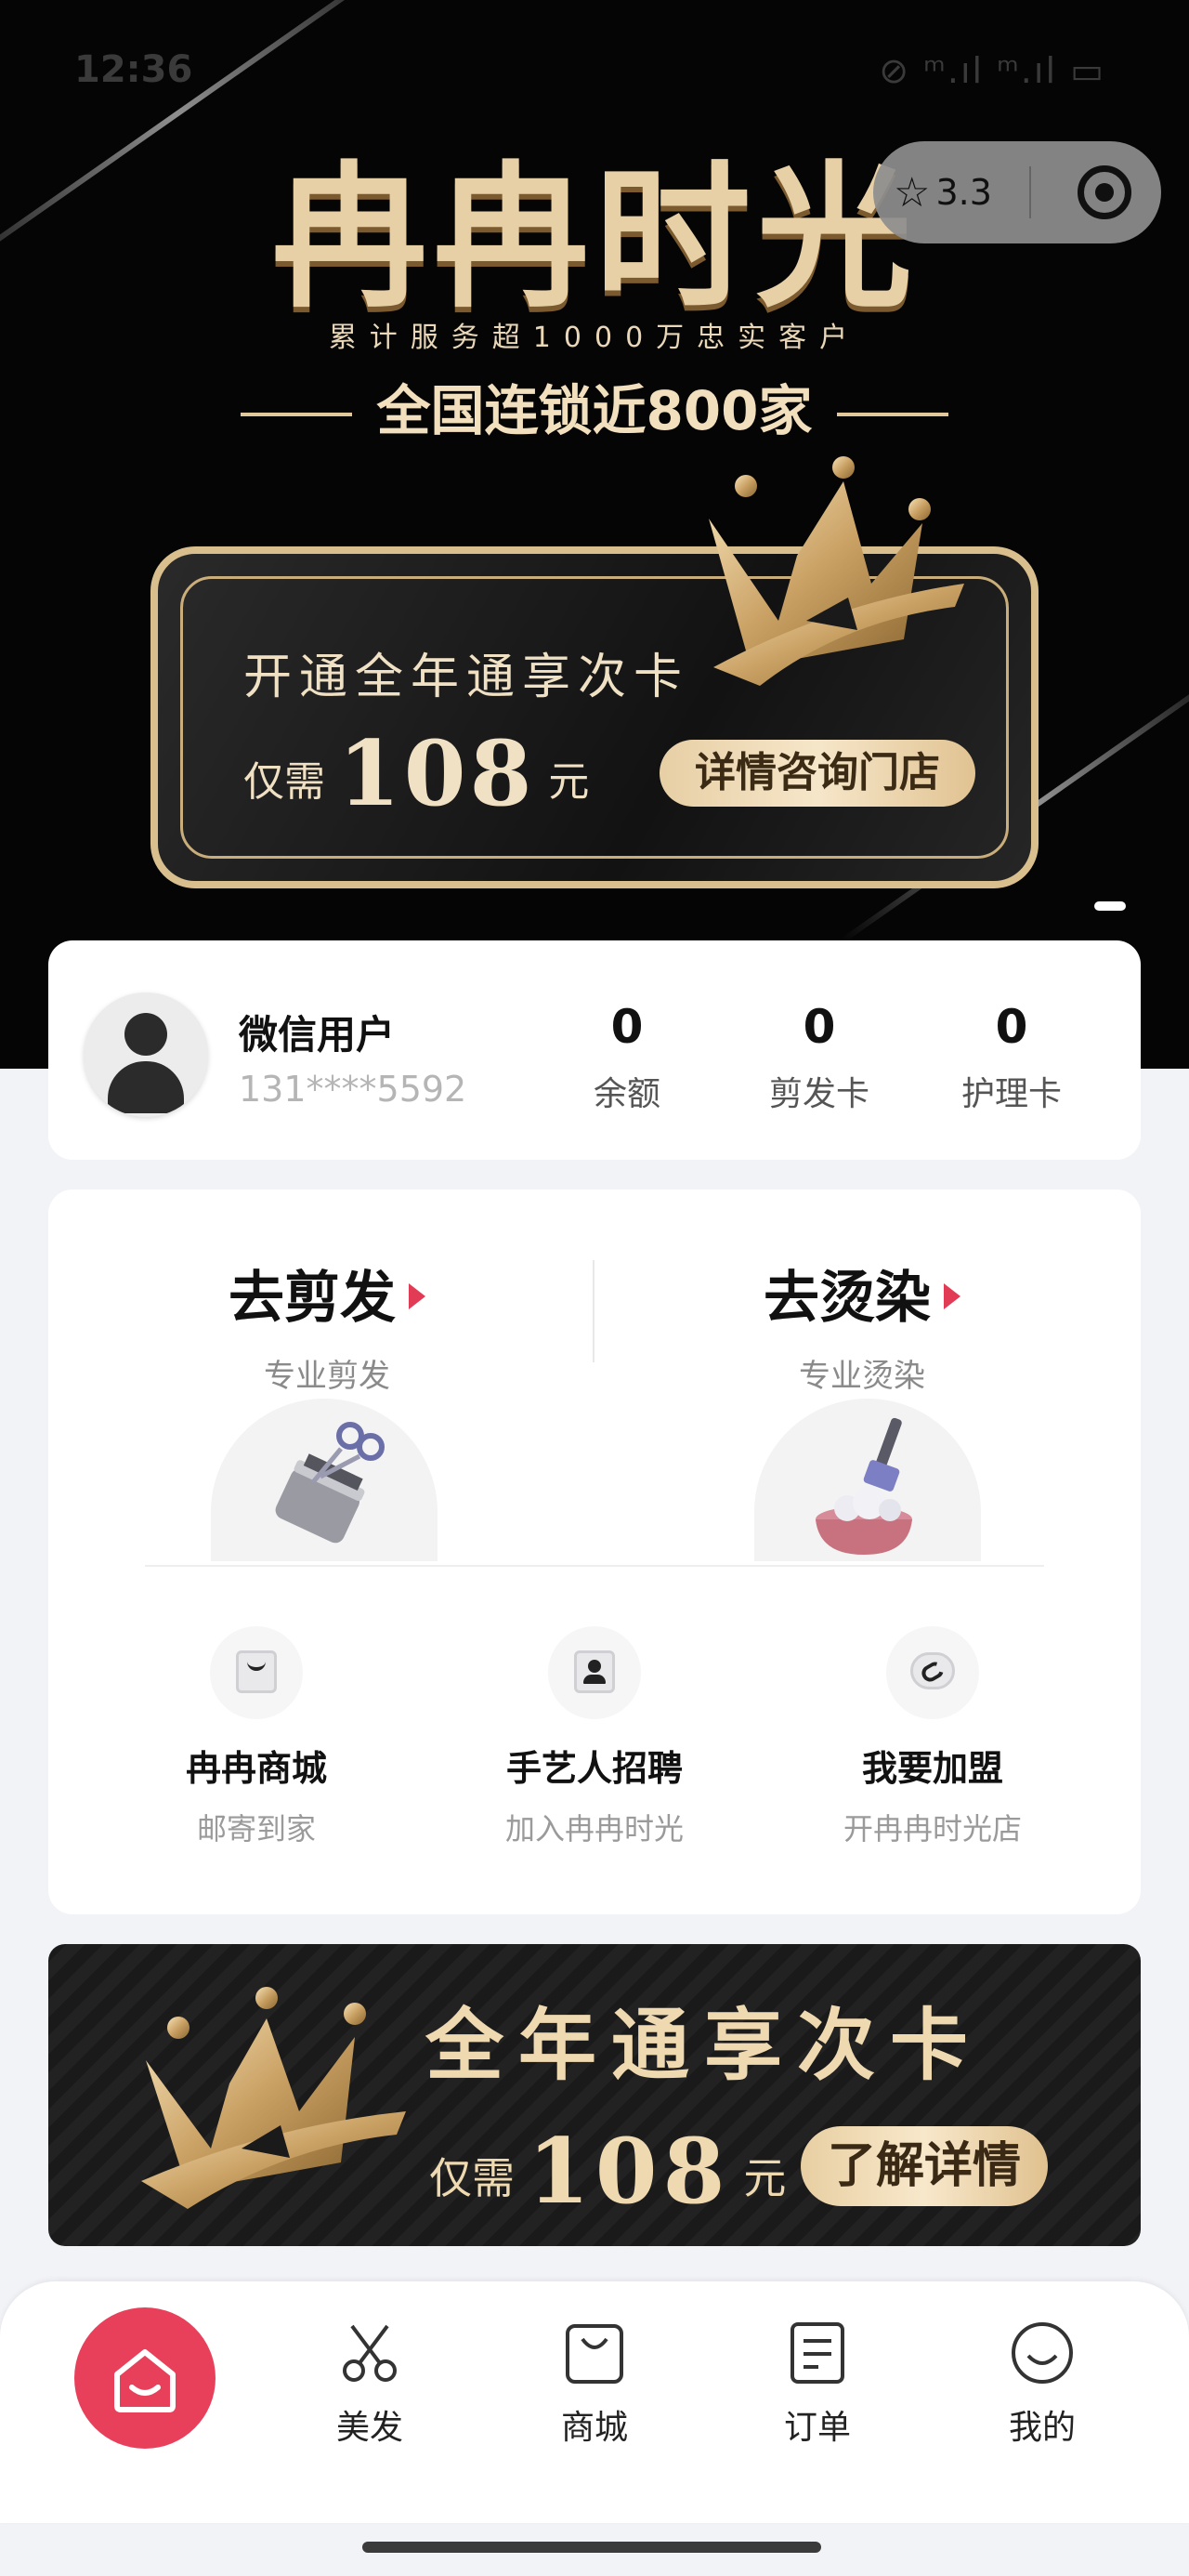 The height and width of the screenshot is (2576, 1189). Describe the element at coordinates (370, 2353) in the screenshot. I see `scissors-icon` at that location.